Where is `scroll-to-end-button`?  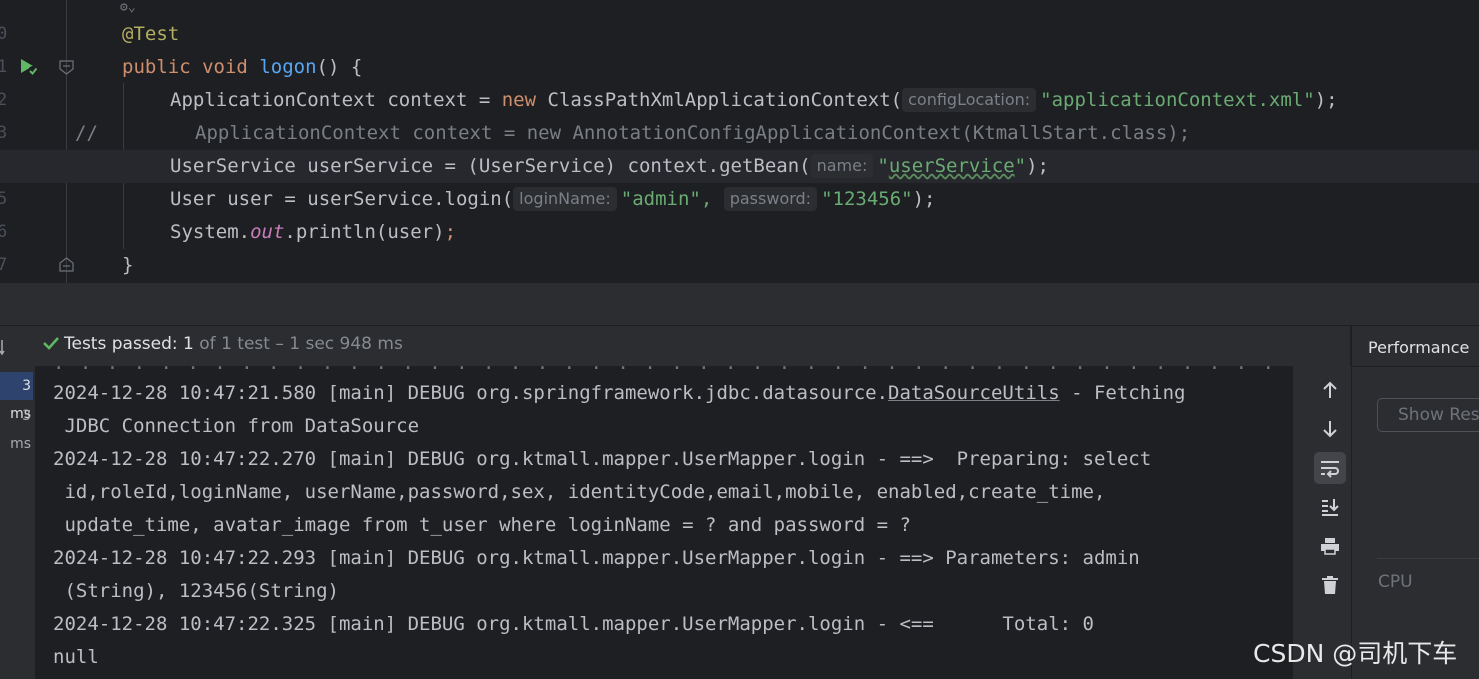
scroll-to-end-button is located at coordinates (1330, 507).